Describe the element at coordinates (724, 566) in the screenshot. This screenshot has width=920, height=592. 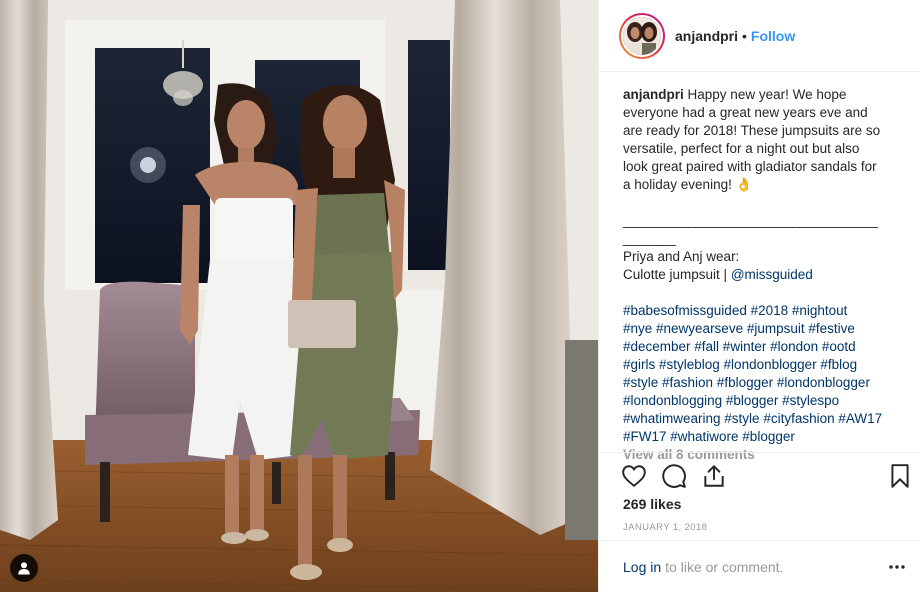
I see `login-hint-text: to like or comment.` at that location.